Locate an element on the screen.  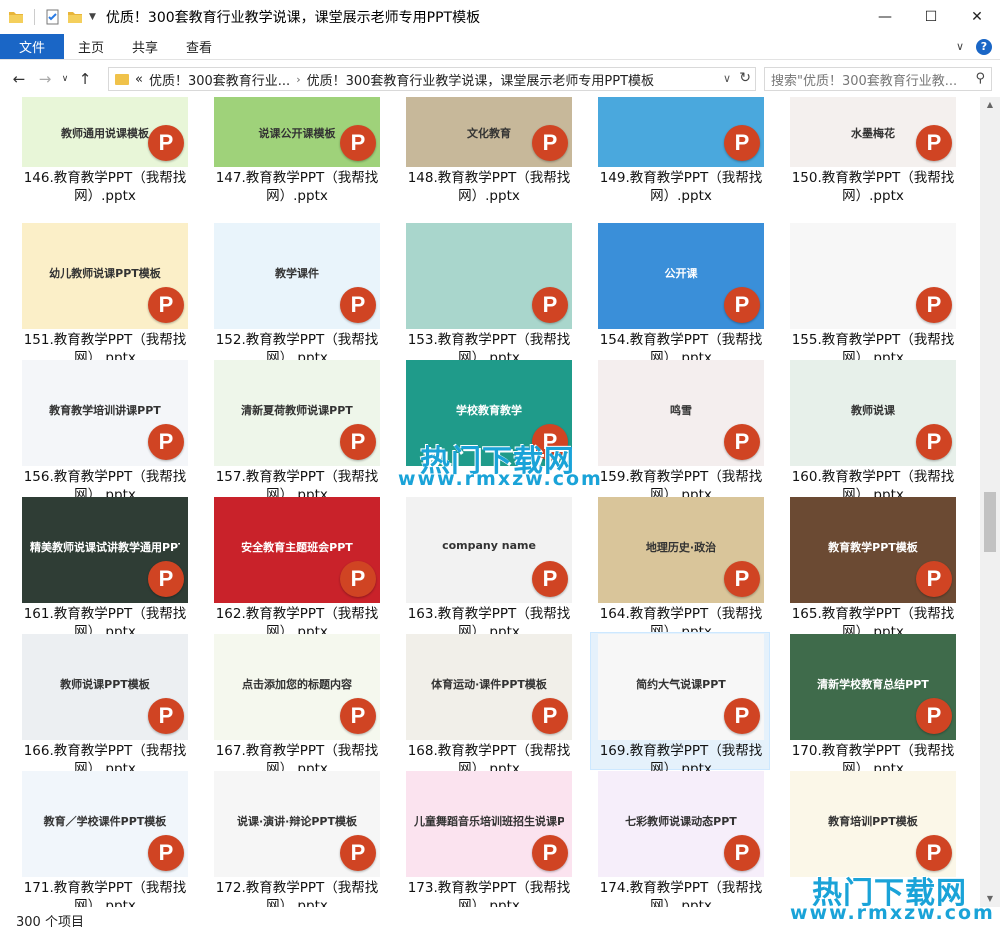
file-name: 166.教育教学PPT（我帮找 is located at coordinates (105, 751).